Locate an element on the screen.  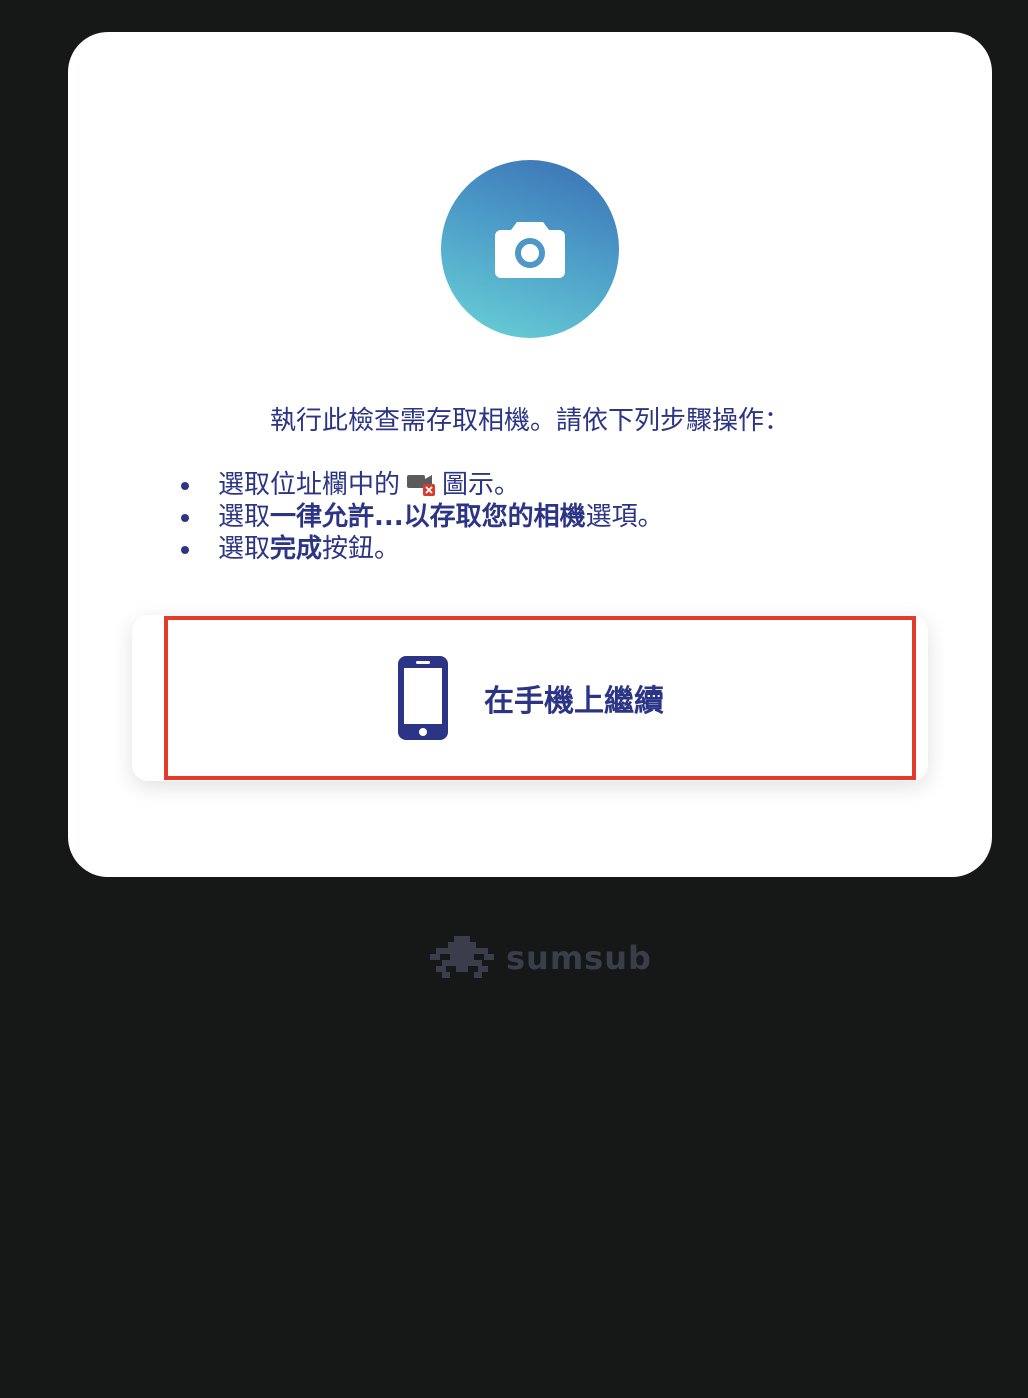
camera-icon is located at coordinates (530, 250).